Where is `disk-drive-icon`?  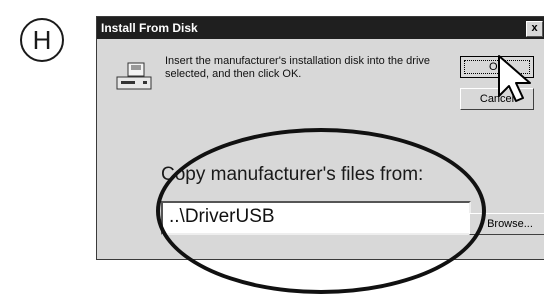
disk-drive-icon is located at coordinates (134, 76).